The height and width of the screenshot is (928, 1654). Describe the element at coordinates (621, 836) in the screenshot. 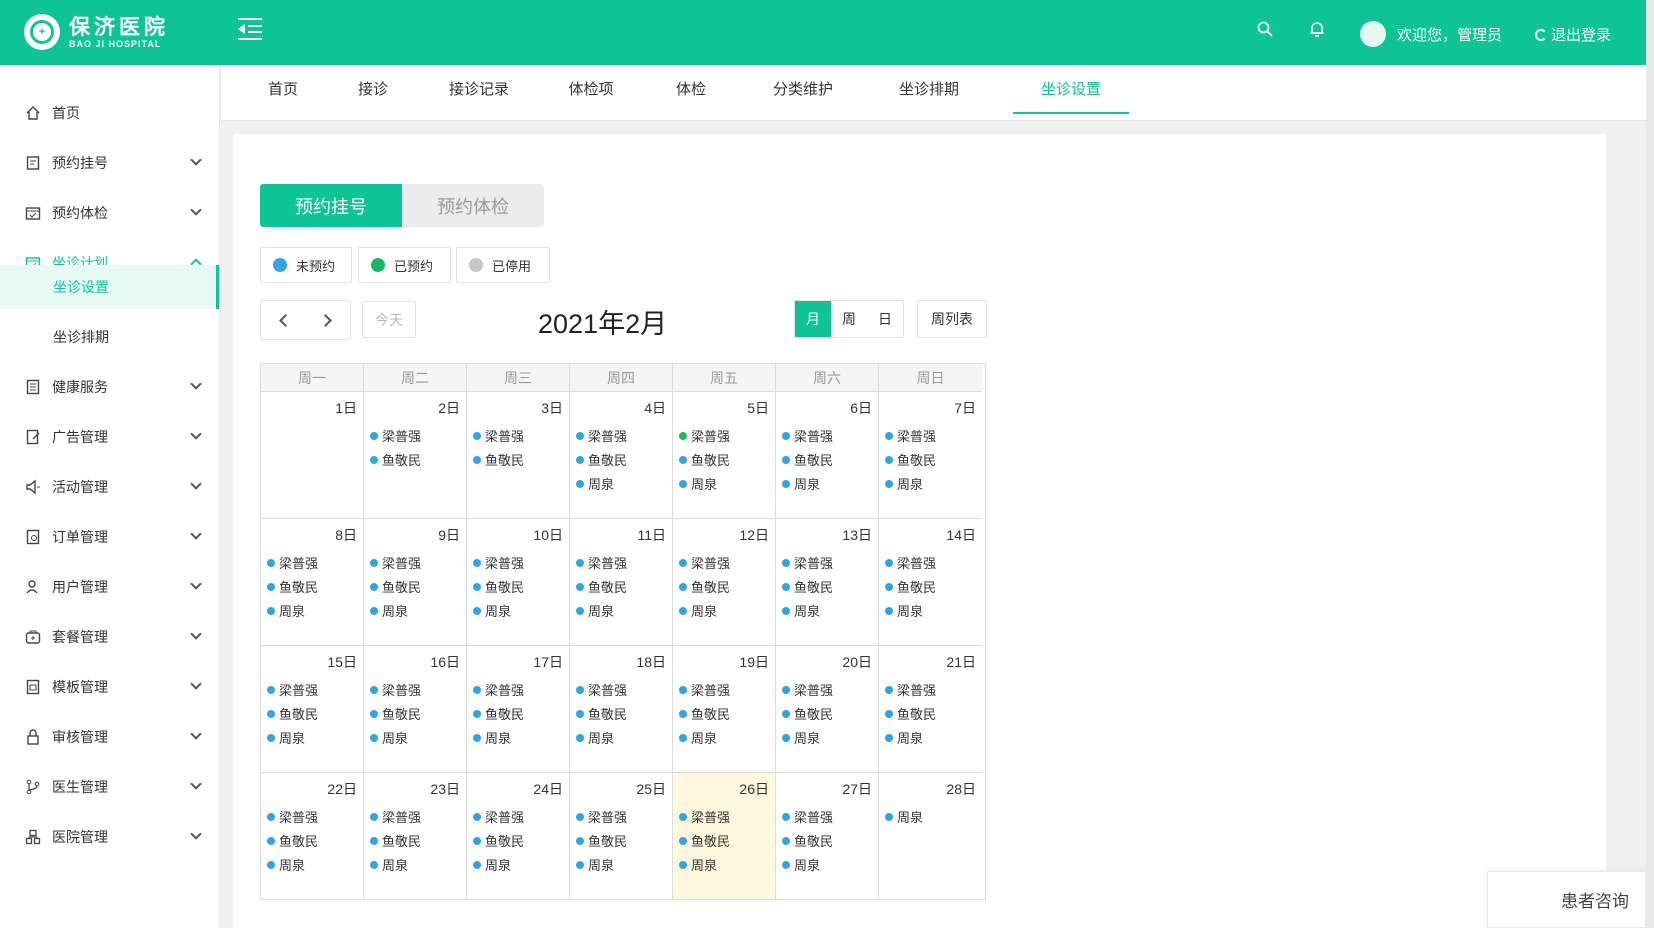

I see `calendar-day-cell: 25日 梁普强 鱼敬民 周泉` at that location.